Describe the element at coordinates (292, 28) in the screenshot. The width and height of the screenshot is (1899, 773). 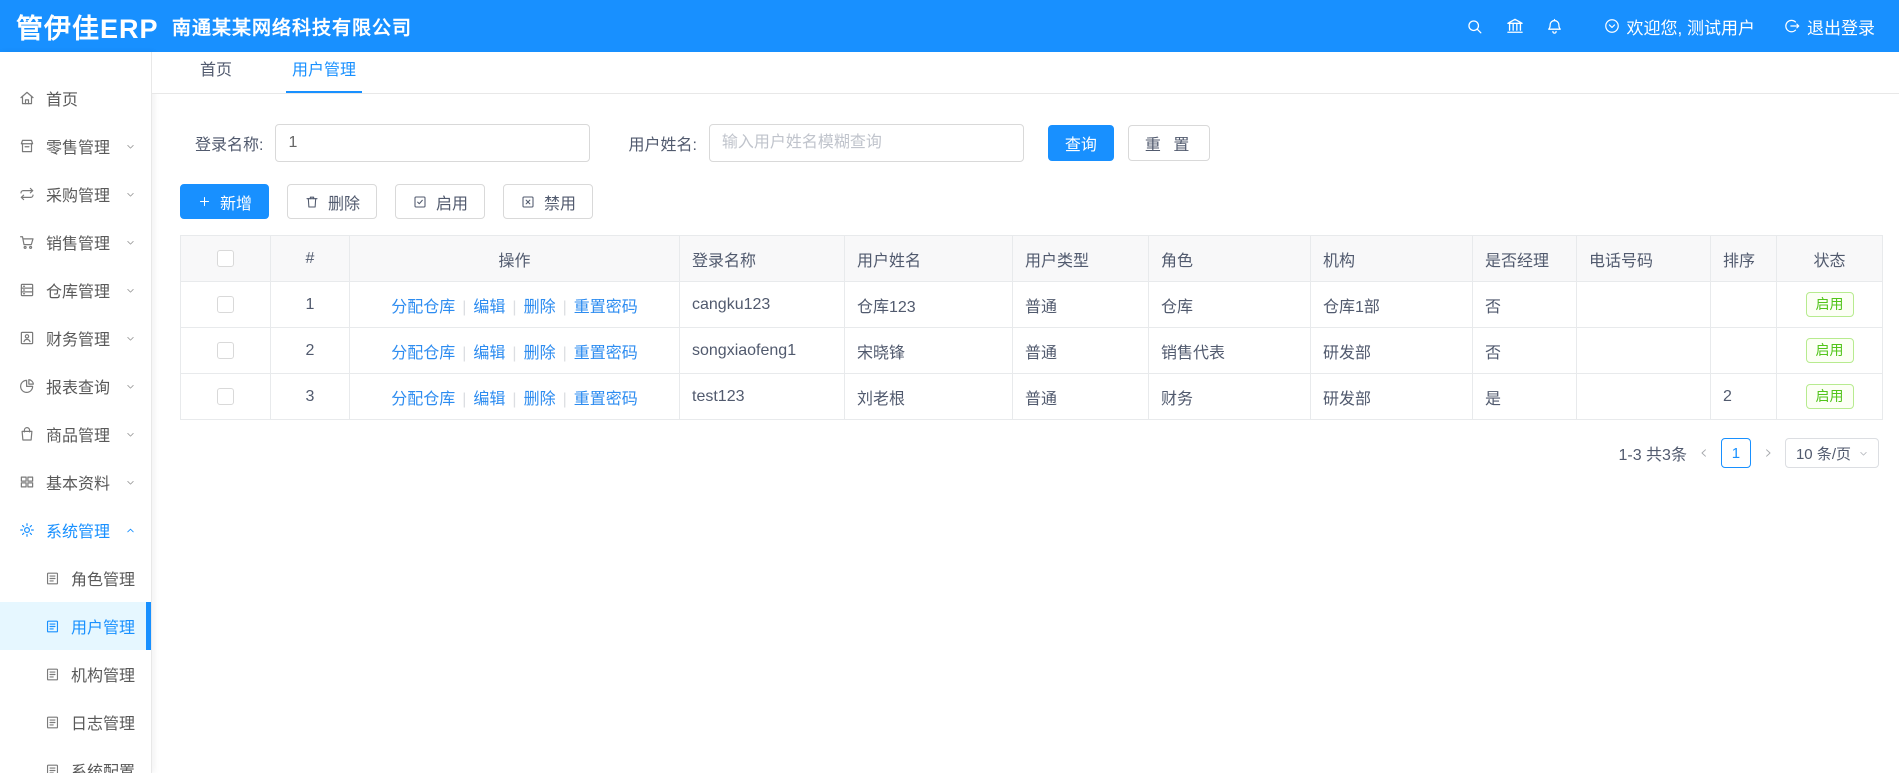
I see `company-name: 南通某某网络科技有限公司` at that location.